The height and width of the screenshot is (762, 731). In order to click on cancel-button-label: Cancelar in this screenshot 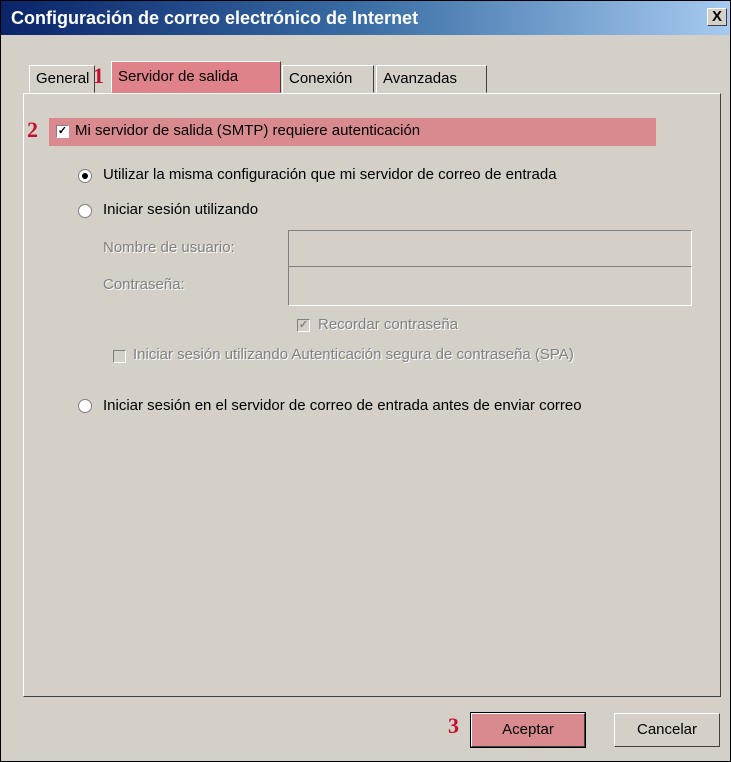, I will do `click(667, 729)`.